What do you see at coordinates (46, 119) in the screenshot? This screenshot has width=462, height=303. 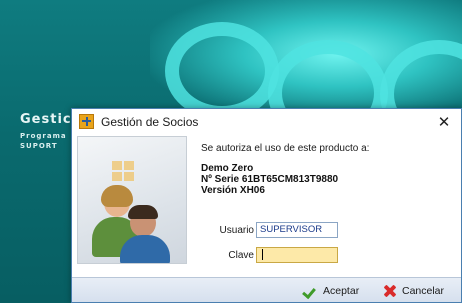 I see `splash-brand: Gestic` at bounding box center [46, 119].